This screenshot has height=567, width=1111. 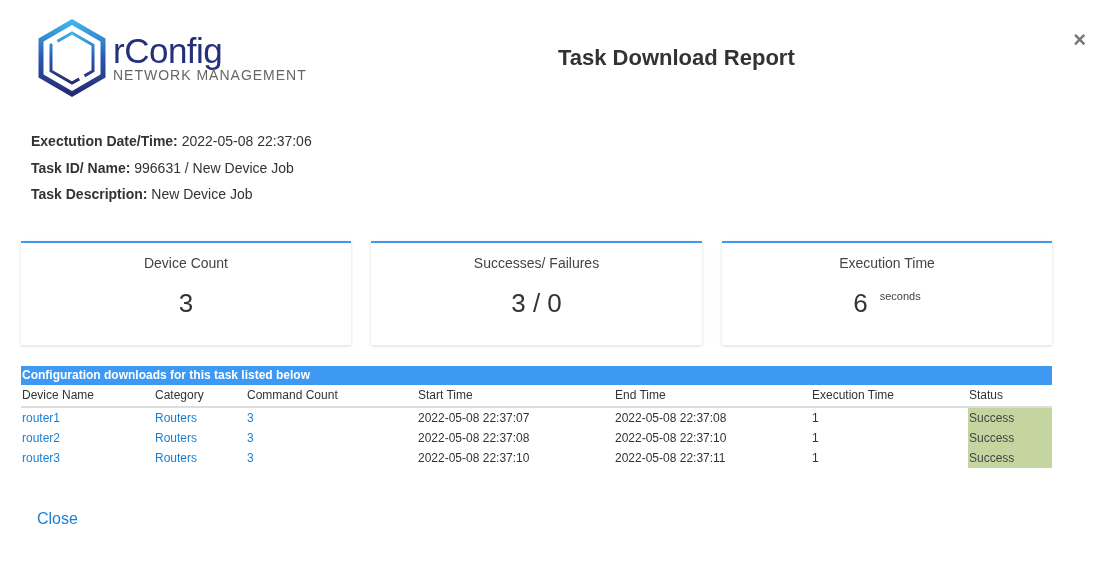 I want to click on stat-label: Successes/ Failures, so click(x=536, y=262).